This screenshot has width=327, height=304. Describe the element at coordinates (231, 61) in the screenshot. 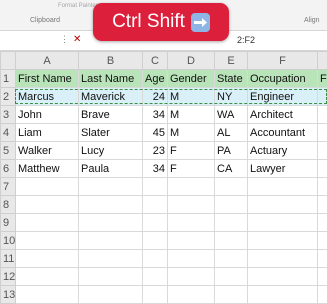

I see `column-header-e: E` at that location.